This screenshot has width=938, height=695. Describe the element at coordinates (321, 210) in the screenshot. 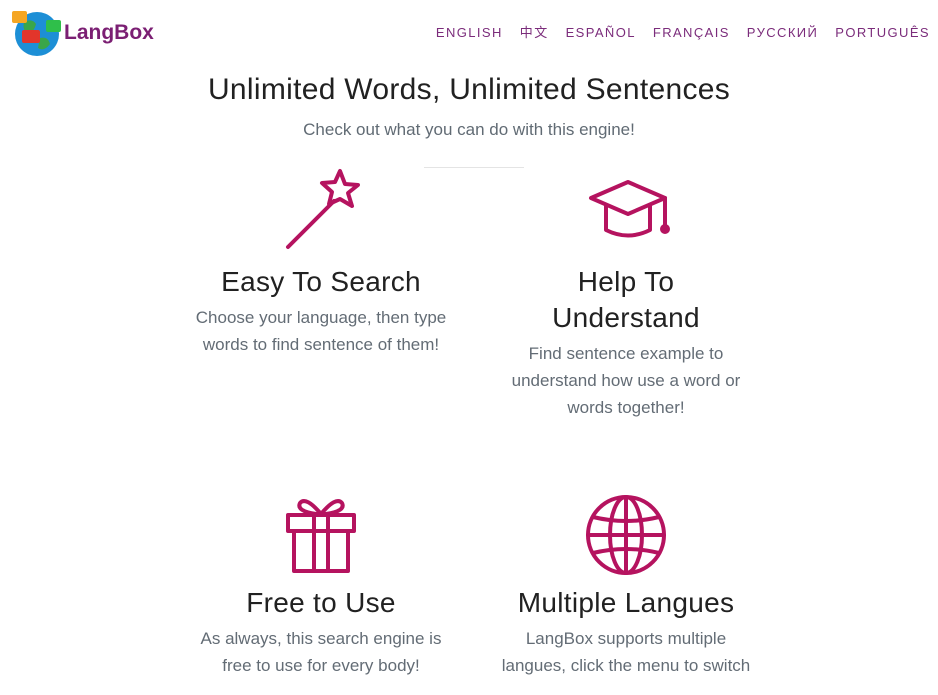

I see `magic-wand-icon` at that location.